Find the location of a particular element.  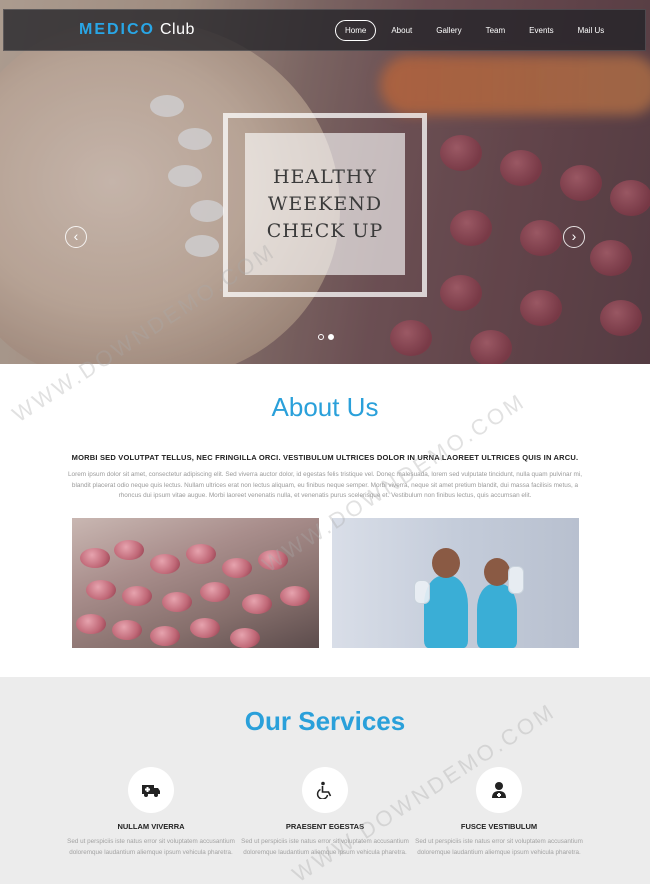

slider-pagination is located at coordinates (326, 337).